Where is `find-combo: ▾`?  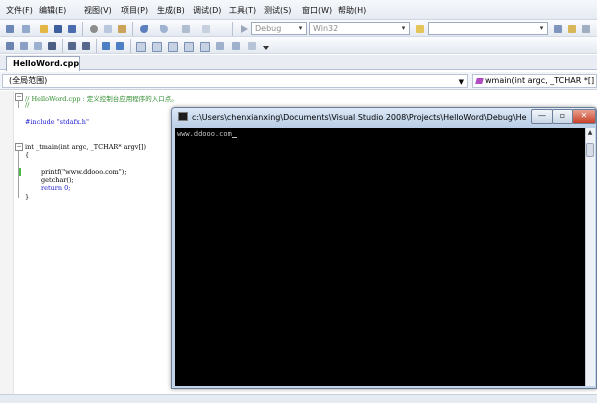
find-combo: ▾ is located at coordinates (488, 28).